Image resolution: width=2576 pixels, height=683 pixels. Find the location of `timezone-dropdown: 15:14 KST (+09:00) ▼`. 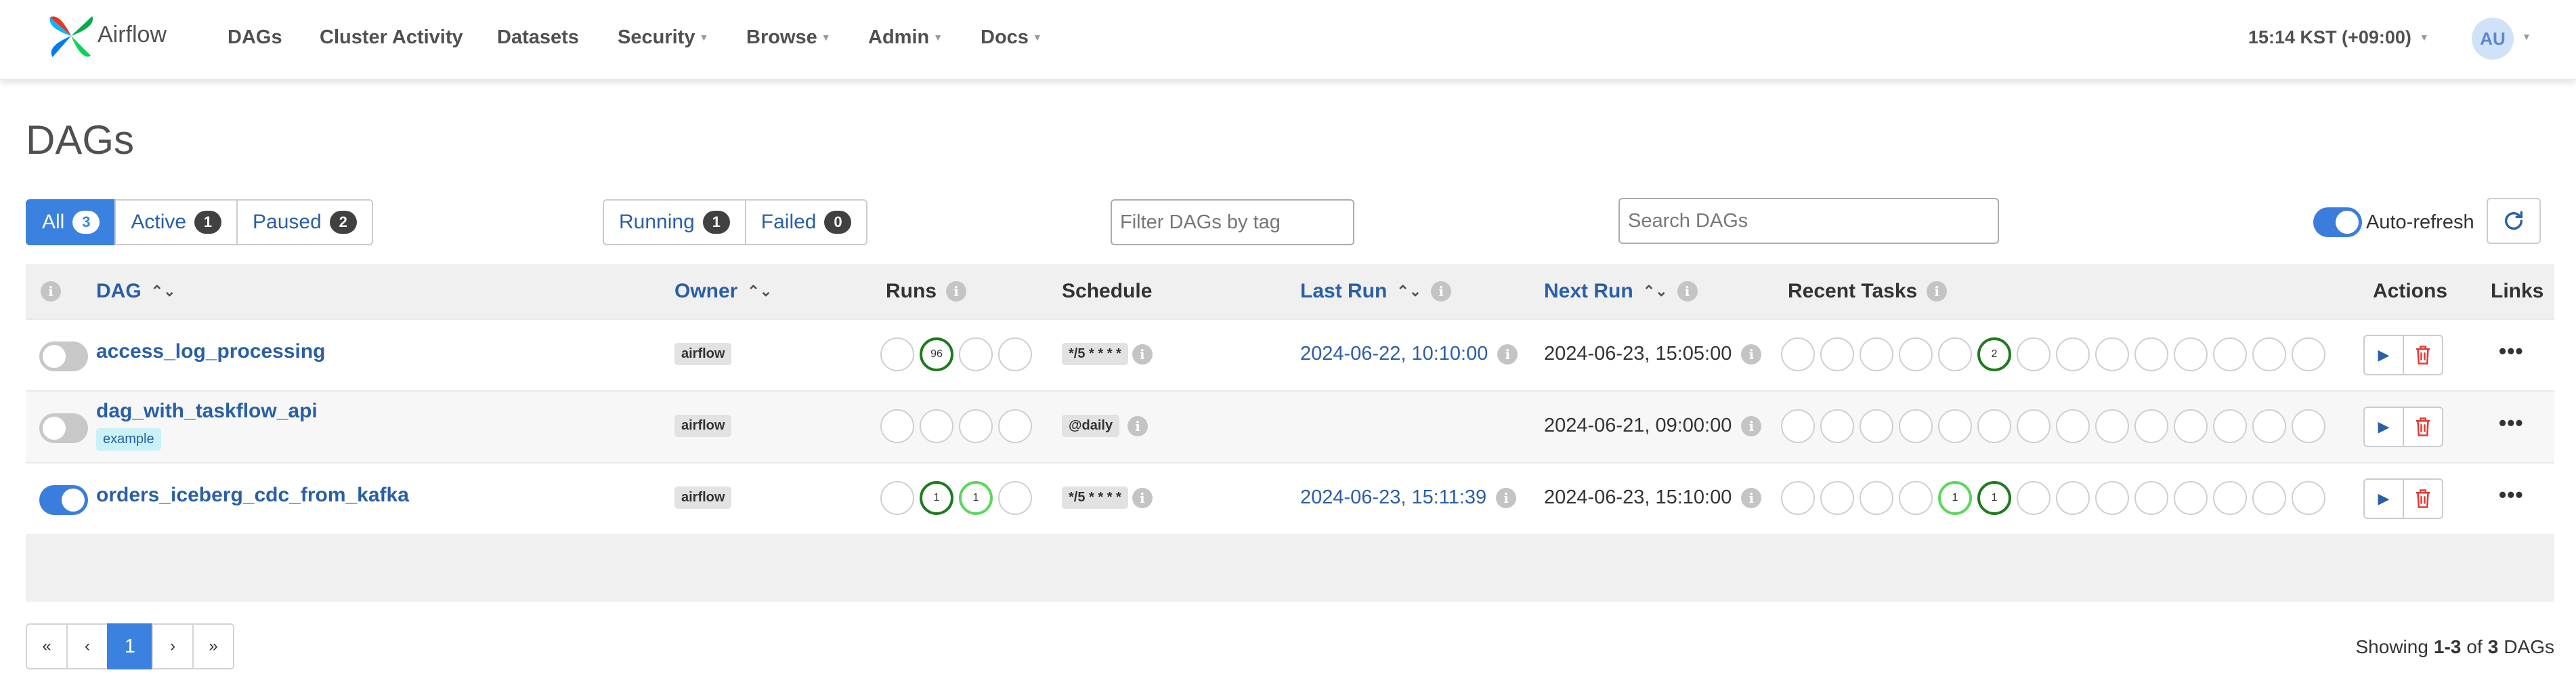

timezone-dropdown: 15:14 KST (+09:00) ▼ is located at coordinates (2338, 37).